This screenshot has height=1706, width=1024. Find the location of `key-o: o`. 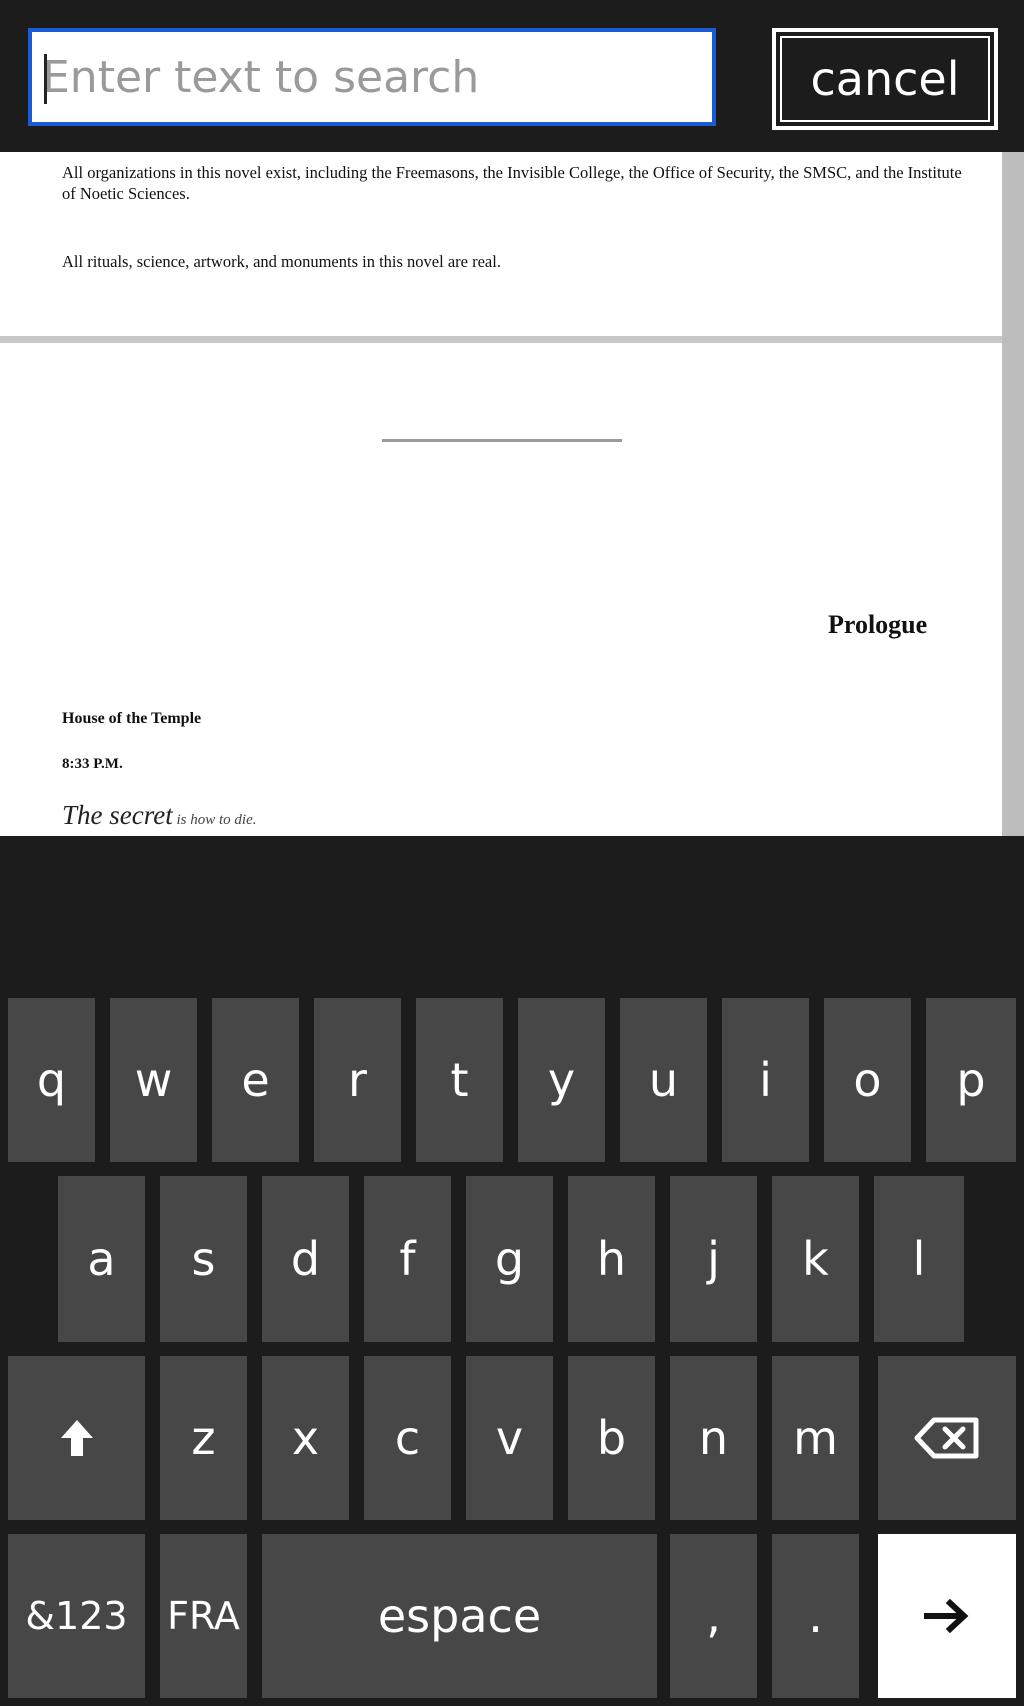

key-o: o is located at coordinates (867, 1080).